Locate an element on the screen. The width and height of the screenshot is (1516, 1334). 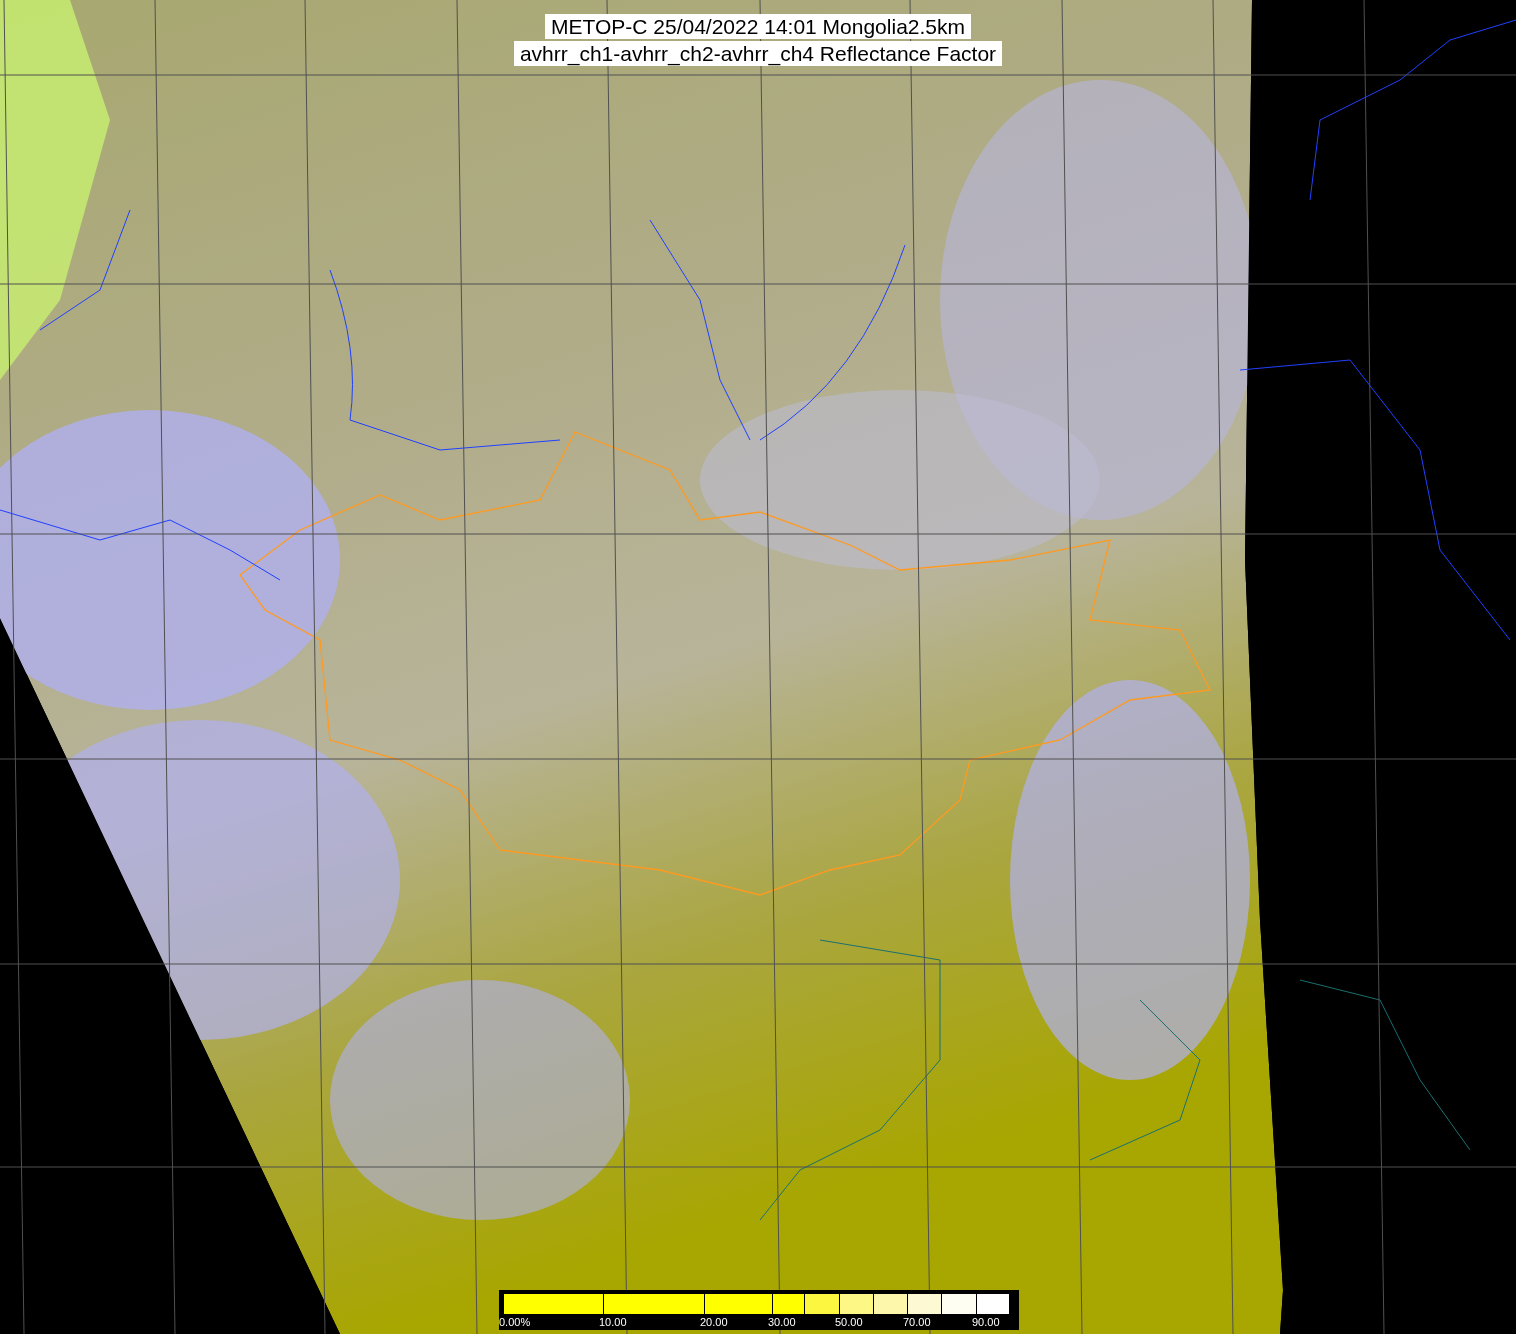
map-title: avhrr_ch1-avhrr_ch2-avhrr_ch4 Reflectance Factor is located at coordinates (758, 53).